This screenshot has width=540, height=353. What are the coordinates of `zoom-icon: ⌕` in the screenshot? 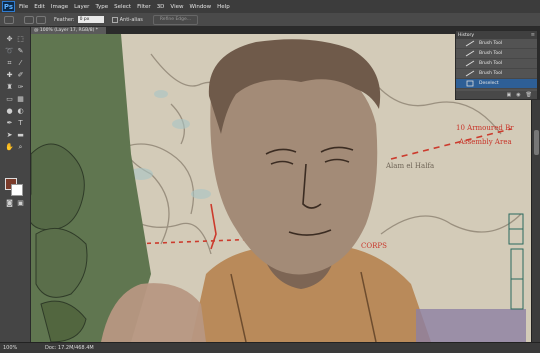 It's located at (20, 147).